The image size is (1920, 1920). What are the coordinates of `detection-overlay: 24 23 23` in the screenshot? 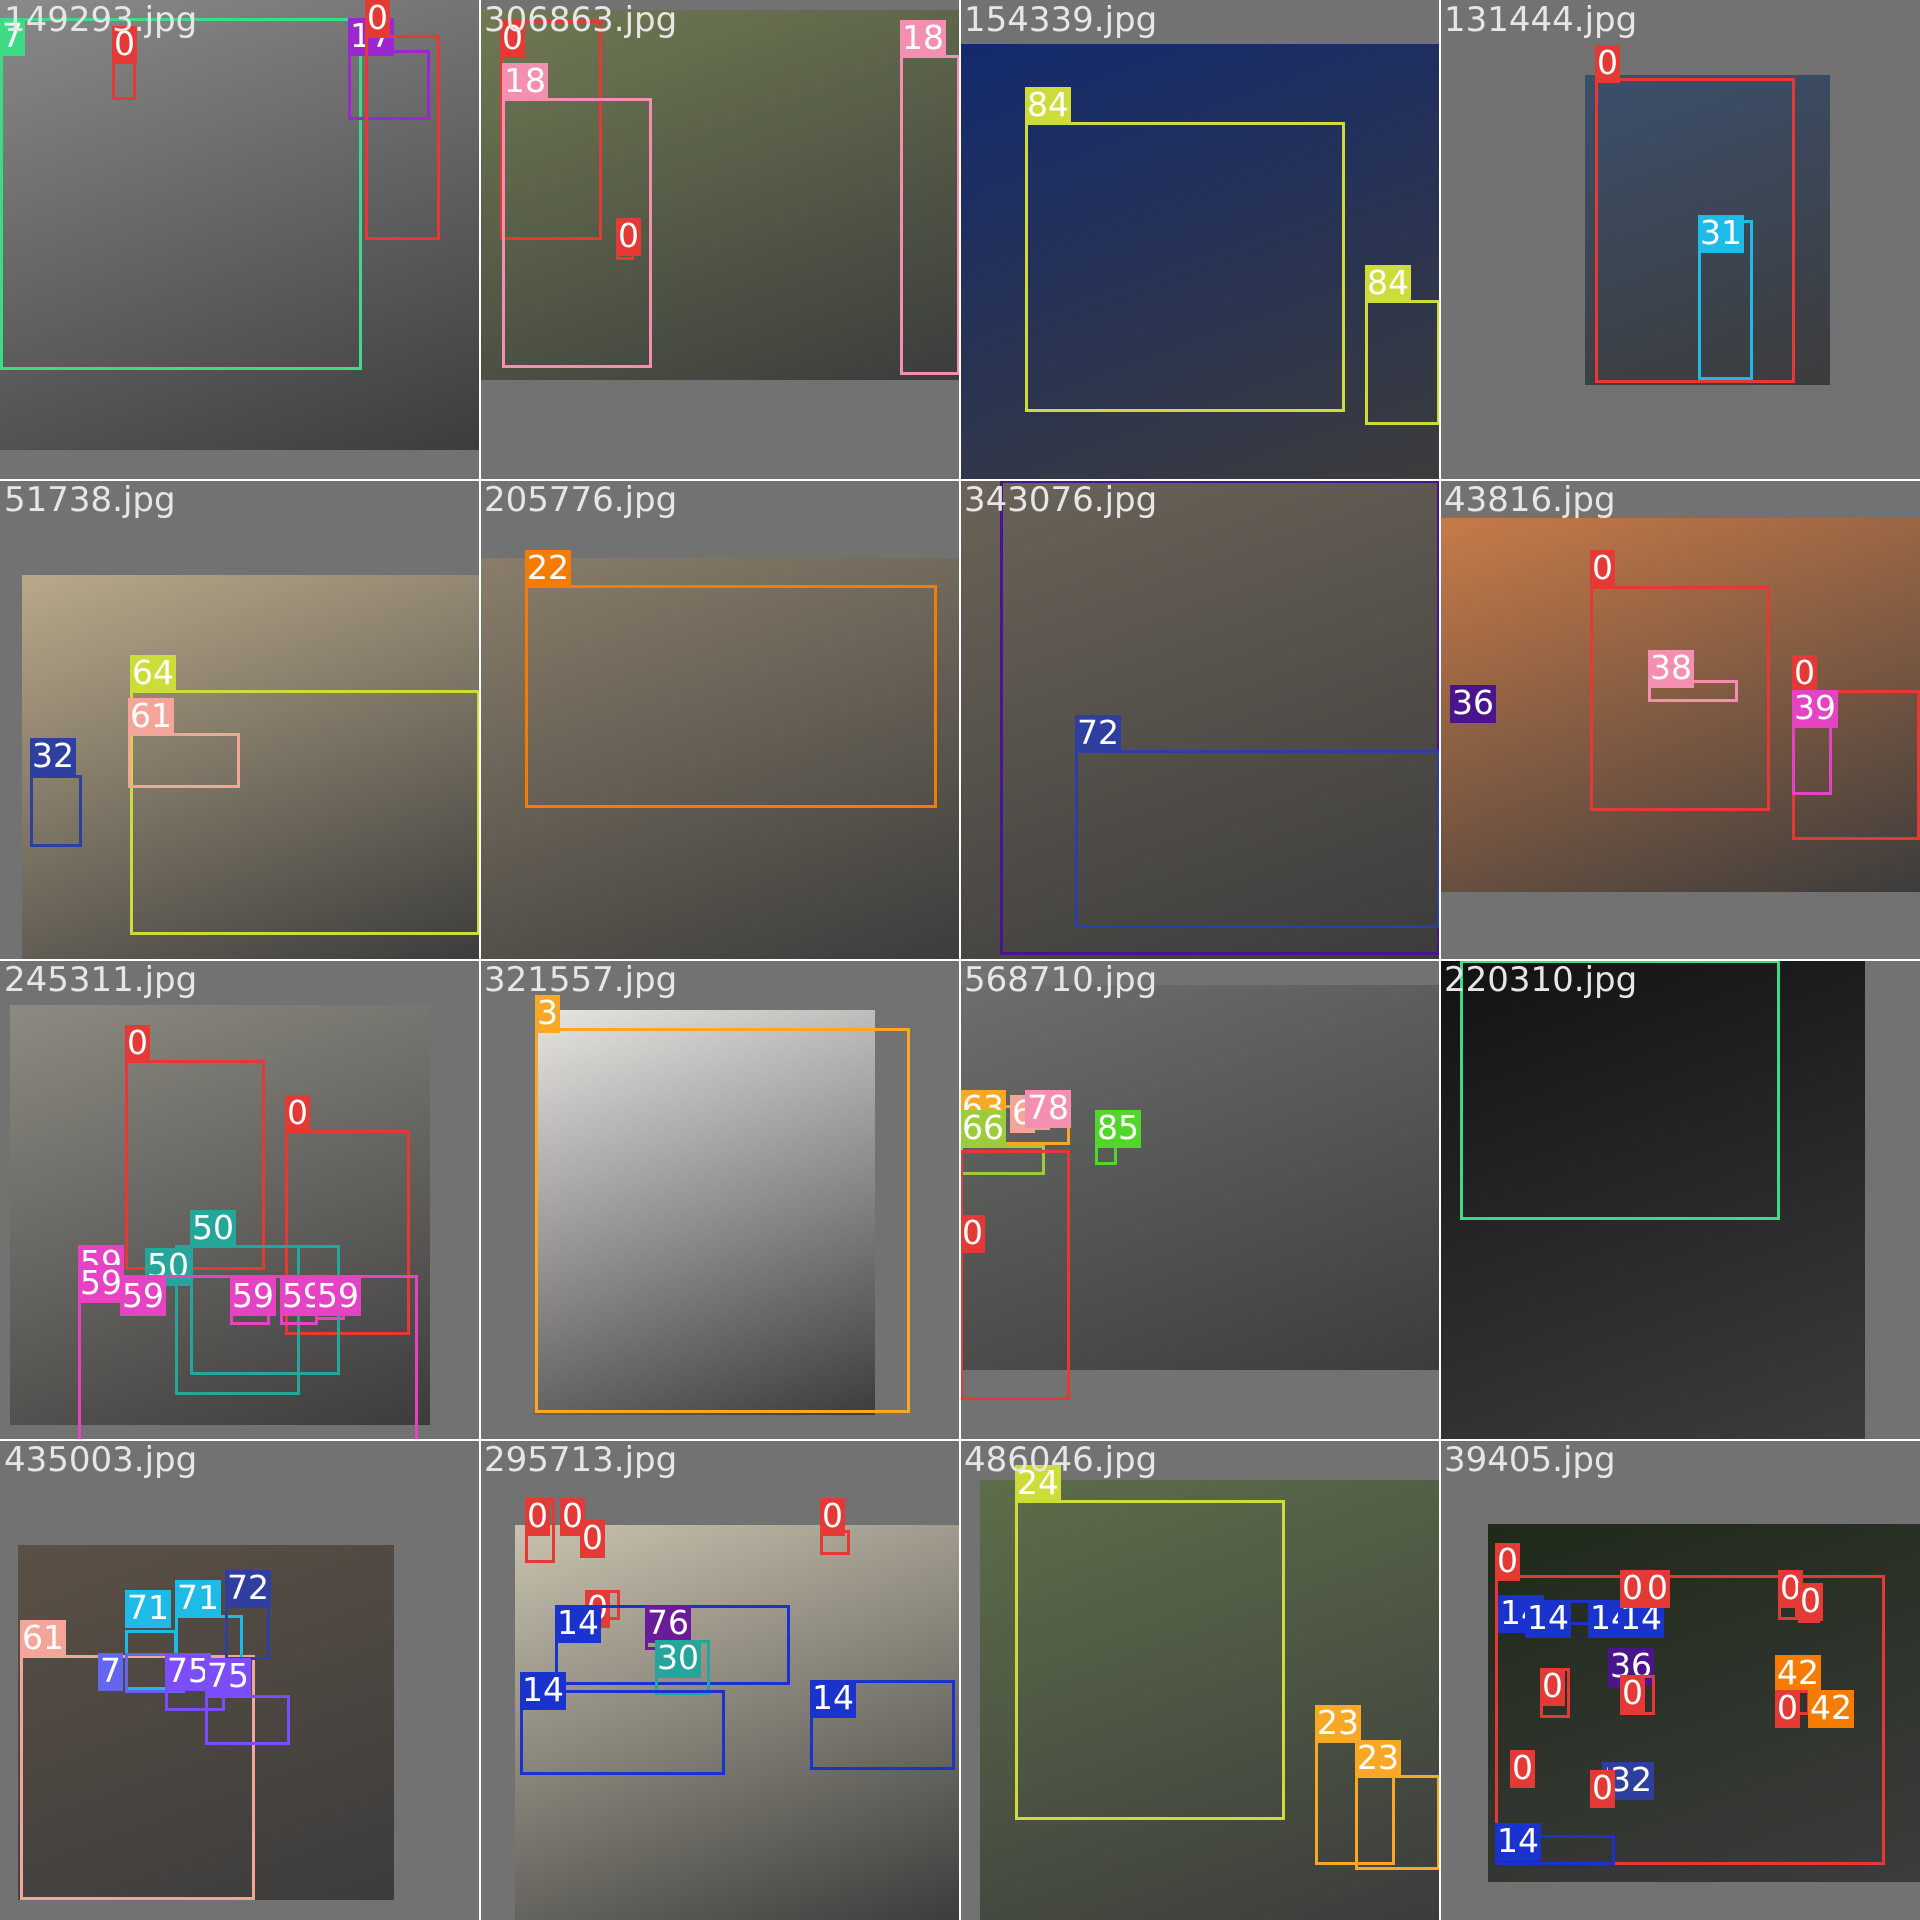 It's located at (1200, 1680).